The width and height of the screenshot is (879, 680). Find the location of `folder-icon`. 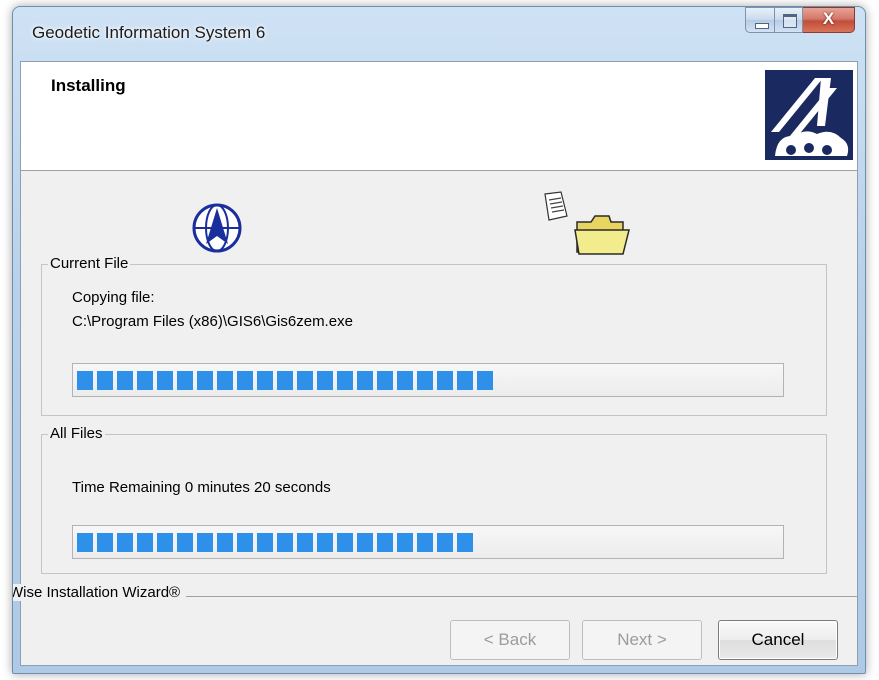

folder-icon is located at coordinates (602, 235).